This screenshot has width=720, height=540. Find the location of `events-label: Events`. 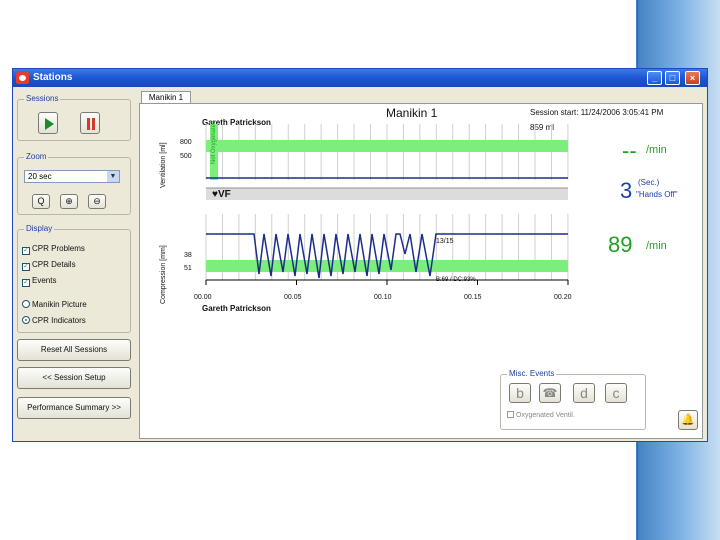

events-label: Events is located at coordinates (44, 280).